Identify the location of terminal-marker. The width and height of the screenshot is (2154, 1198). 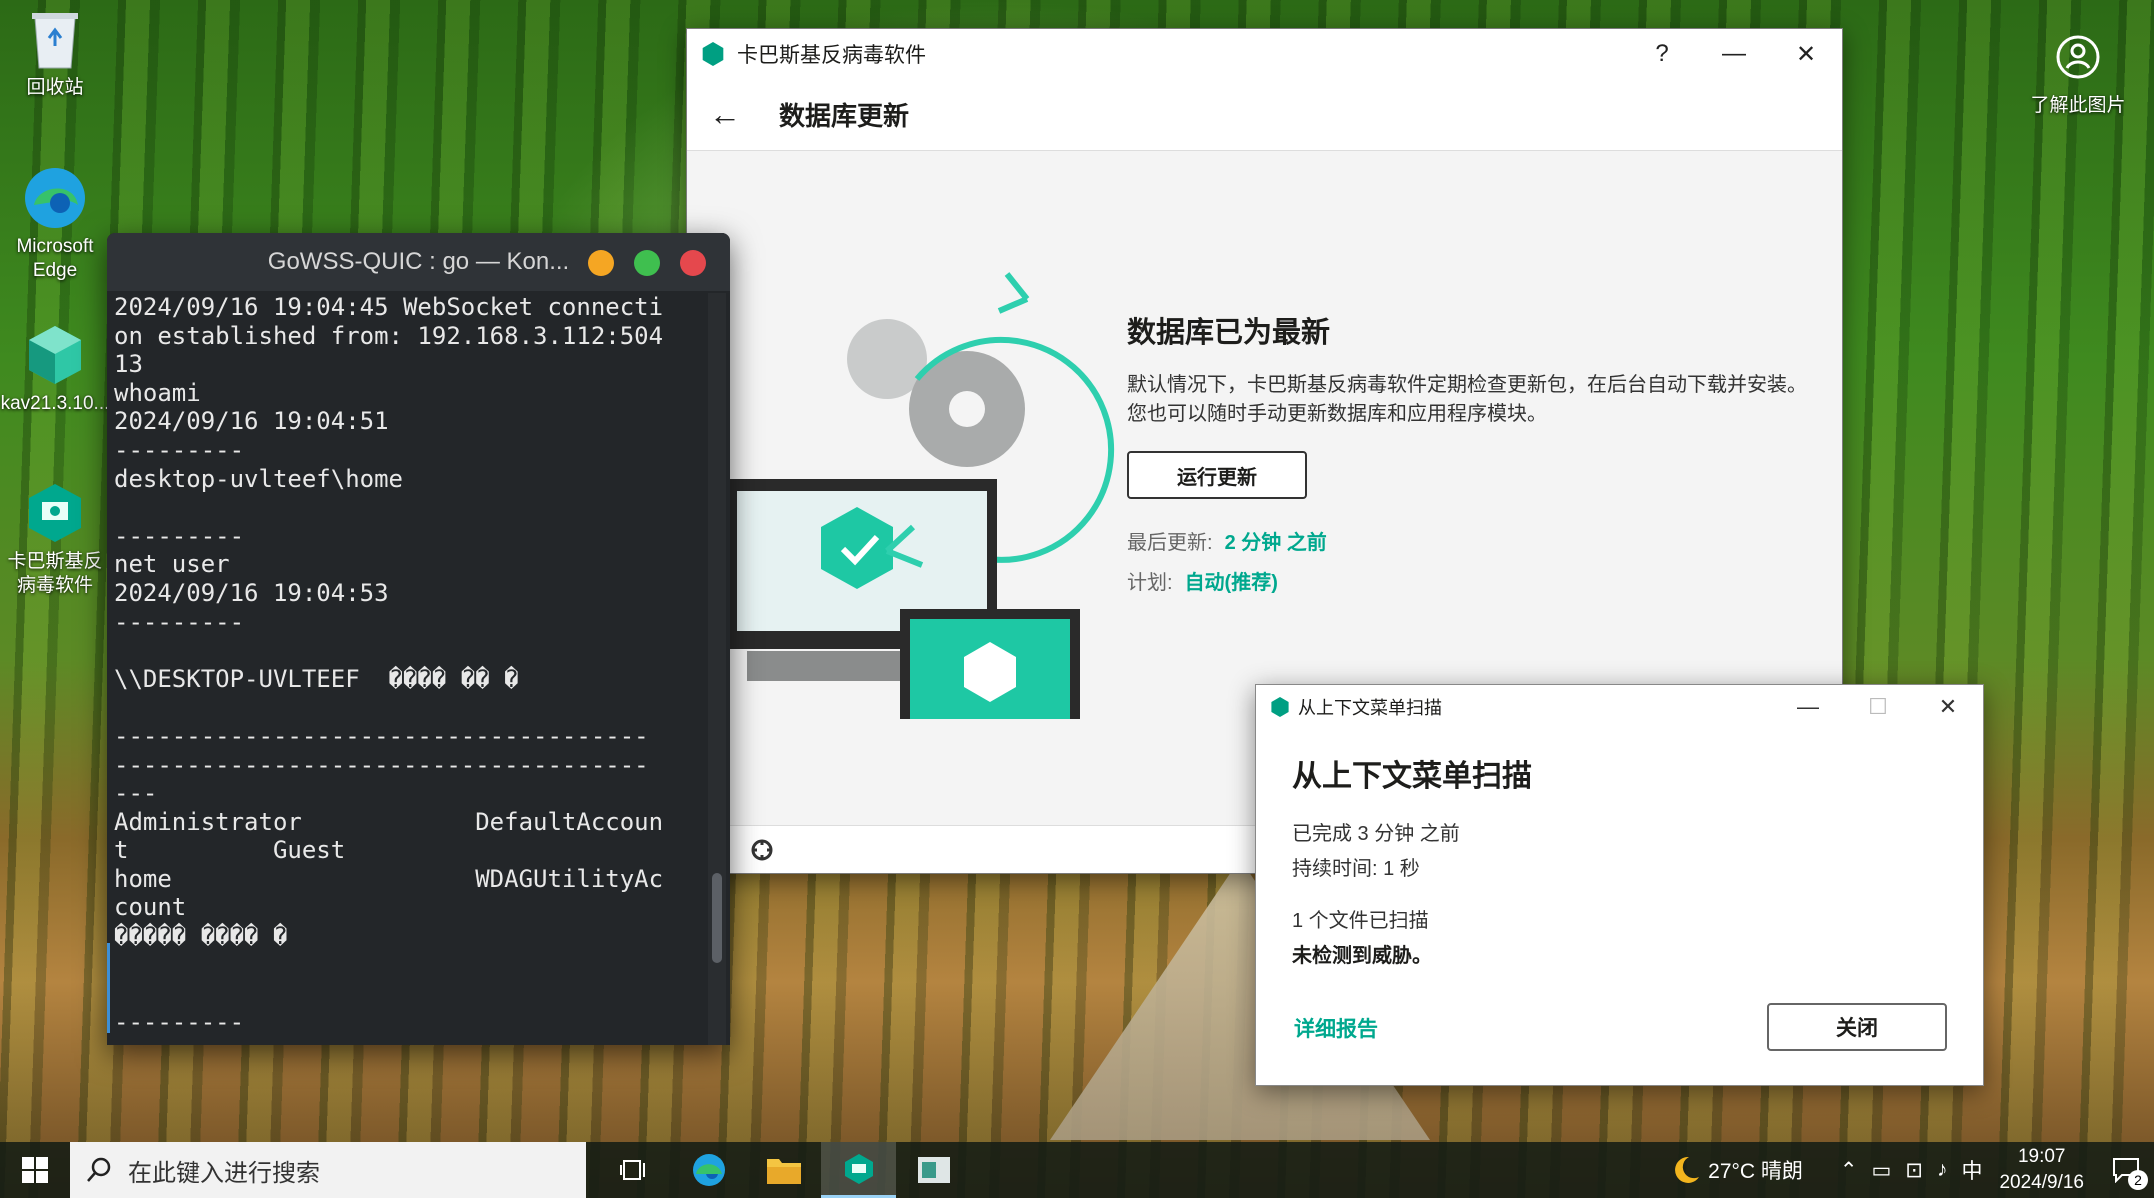
(108, 988).